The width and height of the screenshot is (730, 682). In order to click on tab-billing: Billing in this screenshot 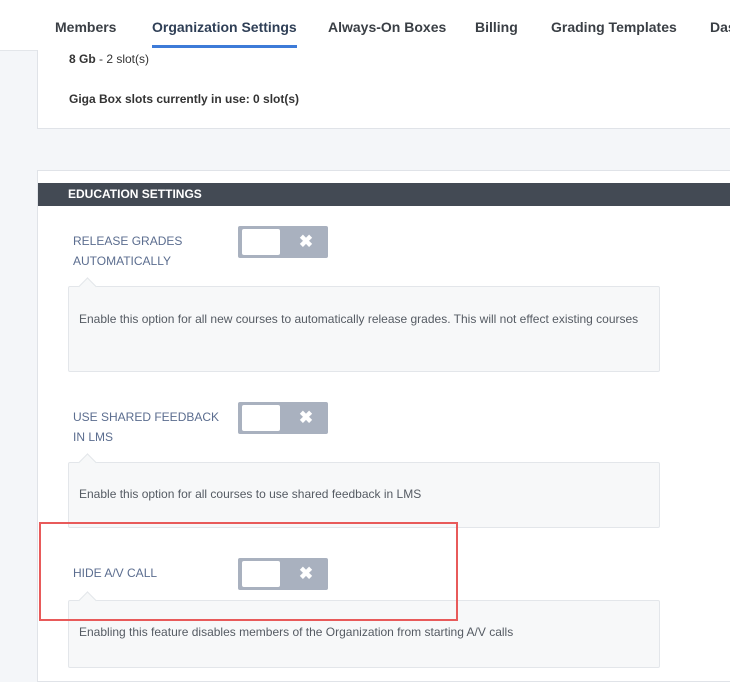, I will do `click(496, 24)`.